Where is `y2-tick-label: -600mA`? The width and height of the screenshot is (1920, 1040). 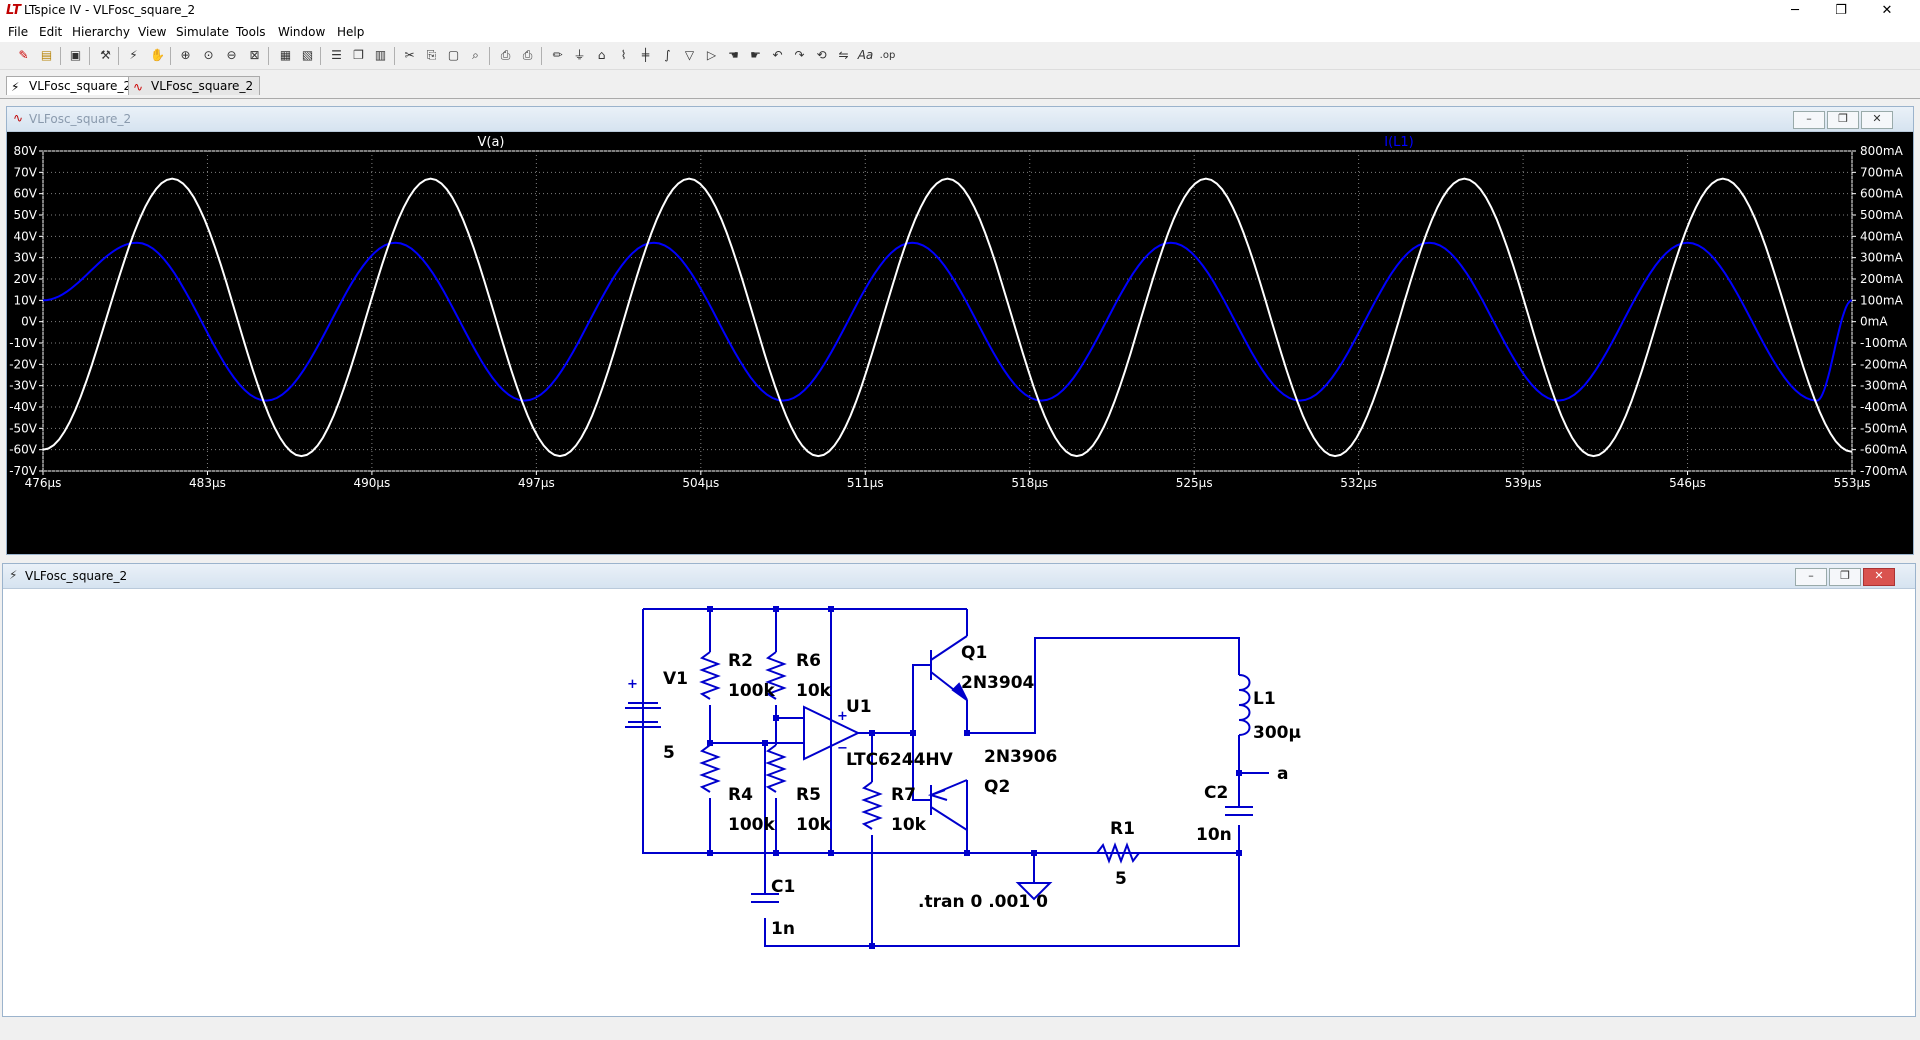
y2-tick-label: -600mA is located at coordinates (1884, 450).